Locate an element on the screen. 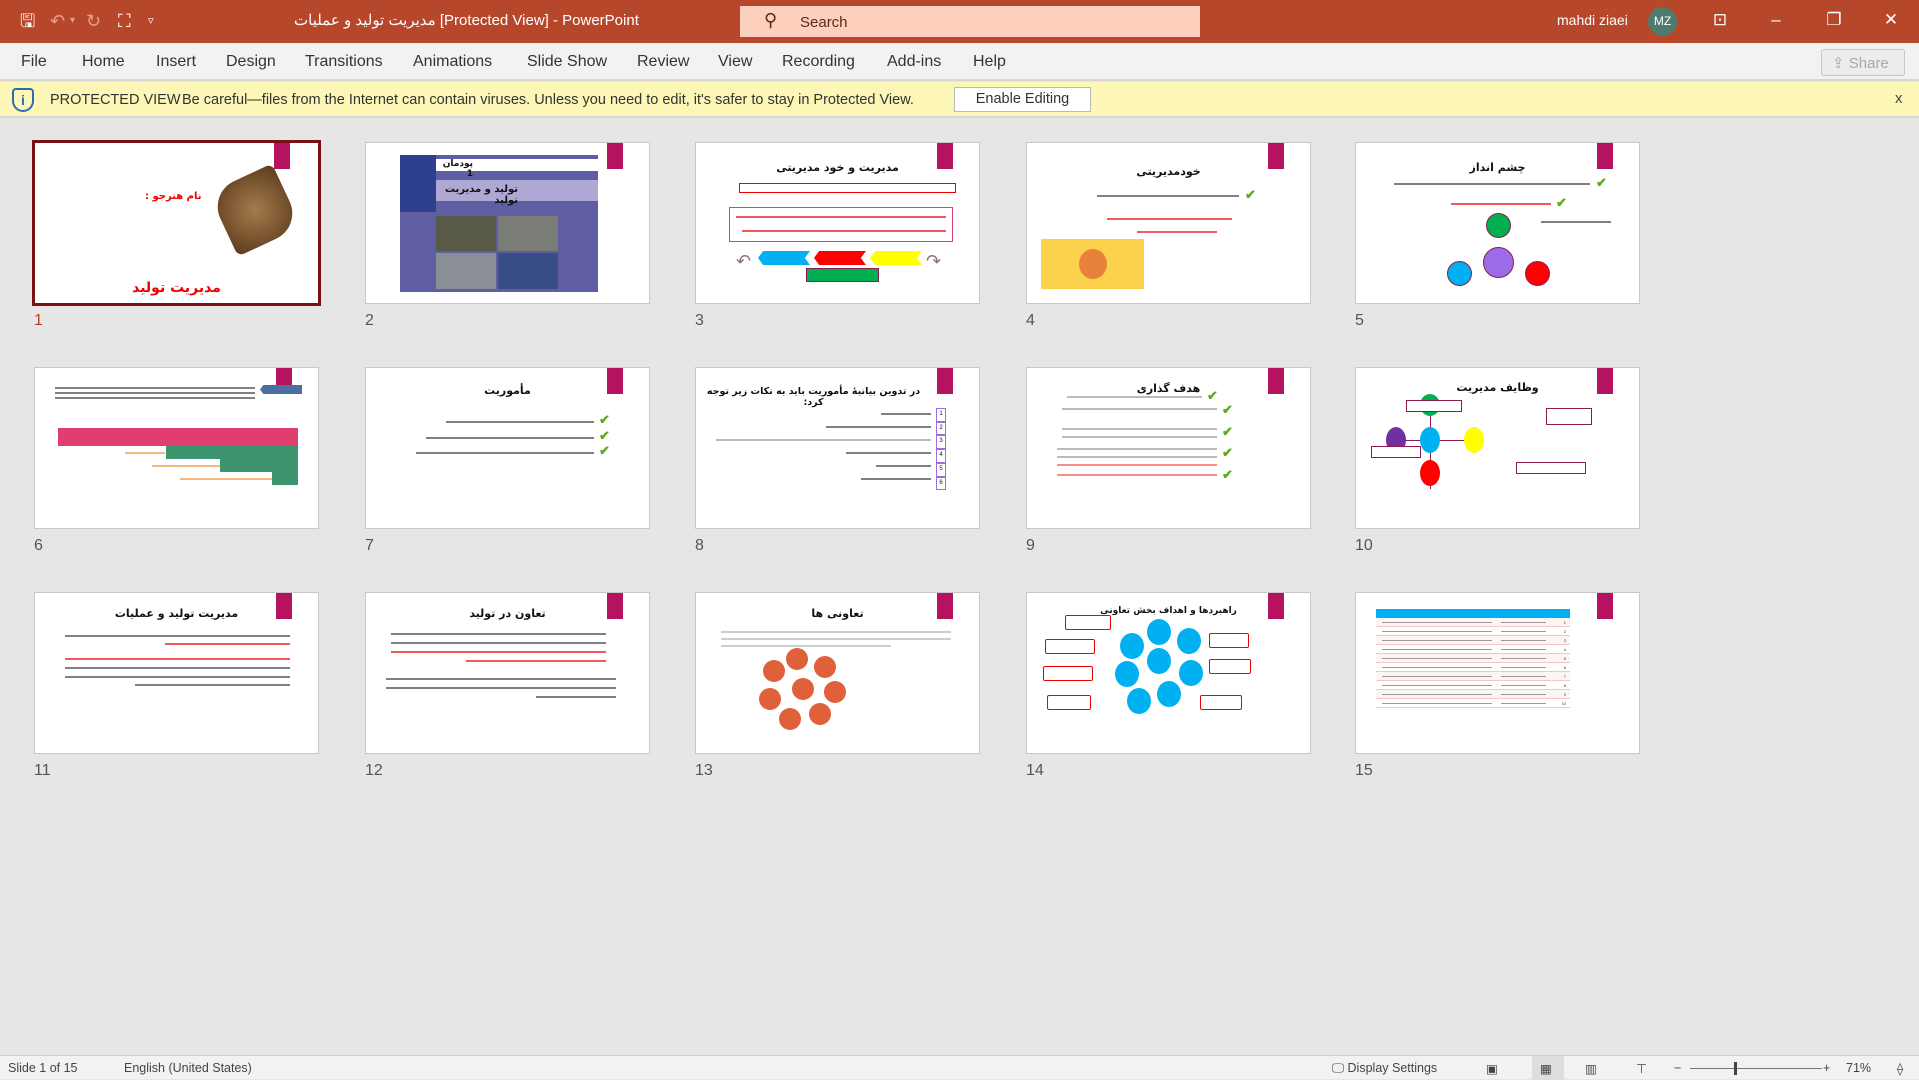  tab-review: Review is located at coordinates (663, 62).